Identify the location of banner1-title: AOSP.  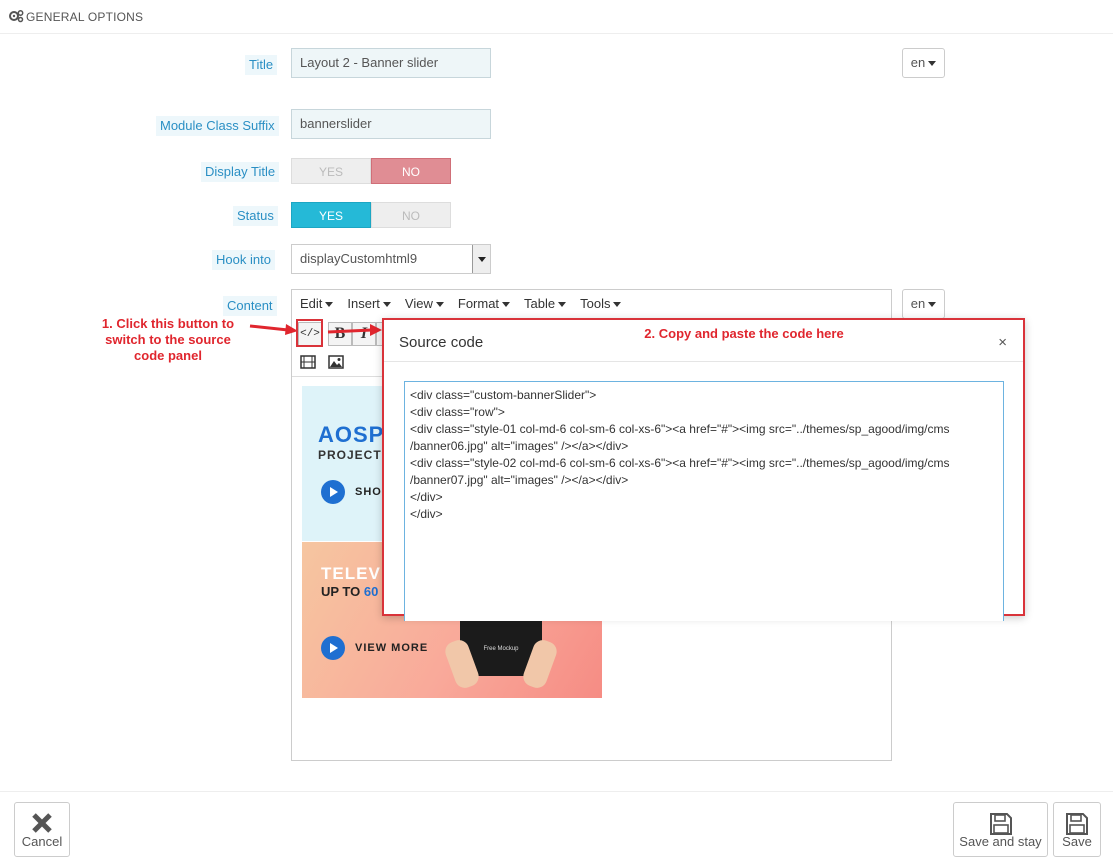
(351, 434).